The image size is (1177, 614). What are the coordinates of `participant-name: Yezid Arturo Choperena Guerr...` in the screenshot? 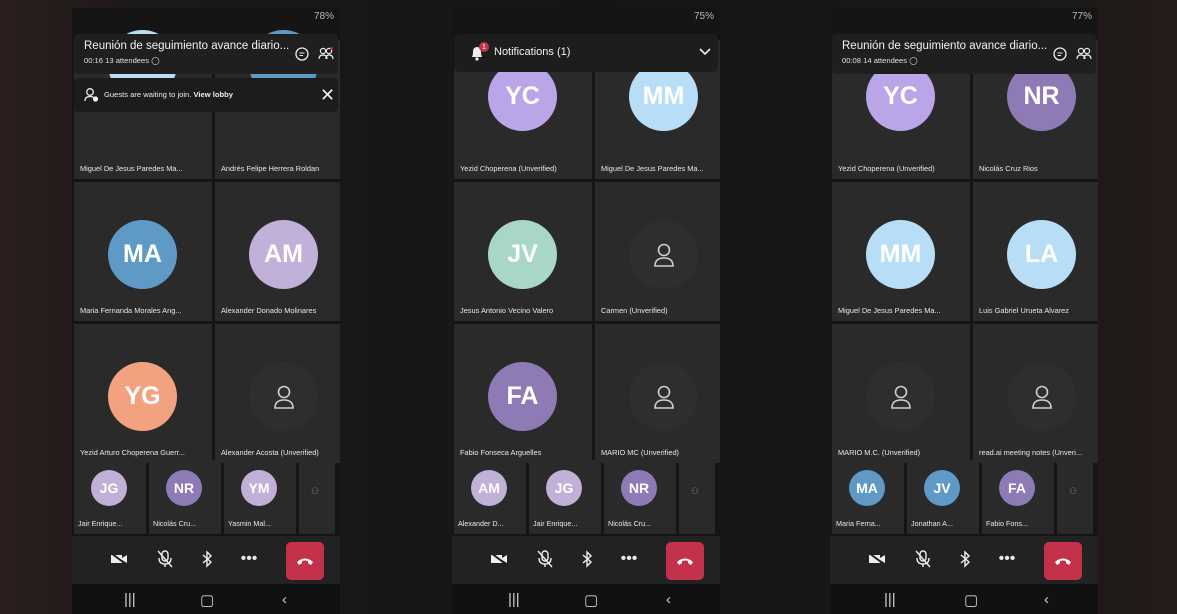 It's located at (132, 452).